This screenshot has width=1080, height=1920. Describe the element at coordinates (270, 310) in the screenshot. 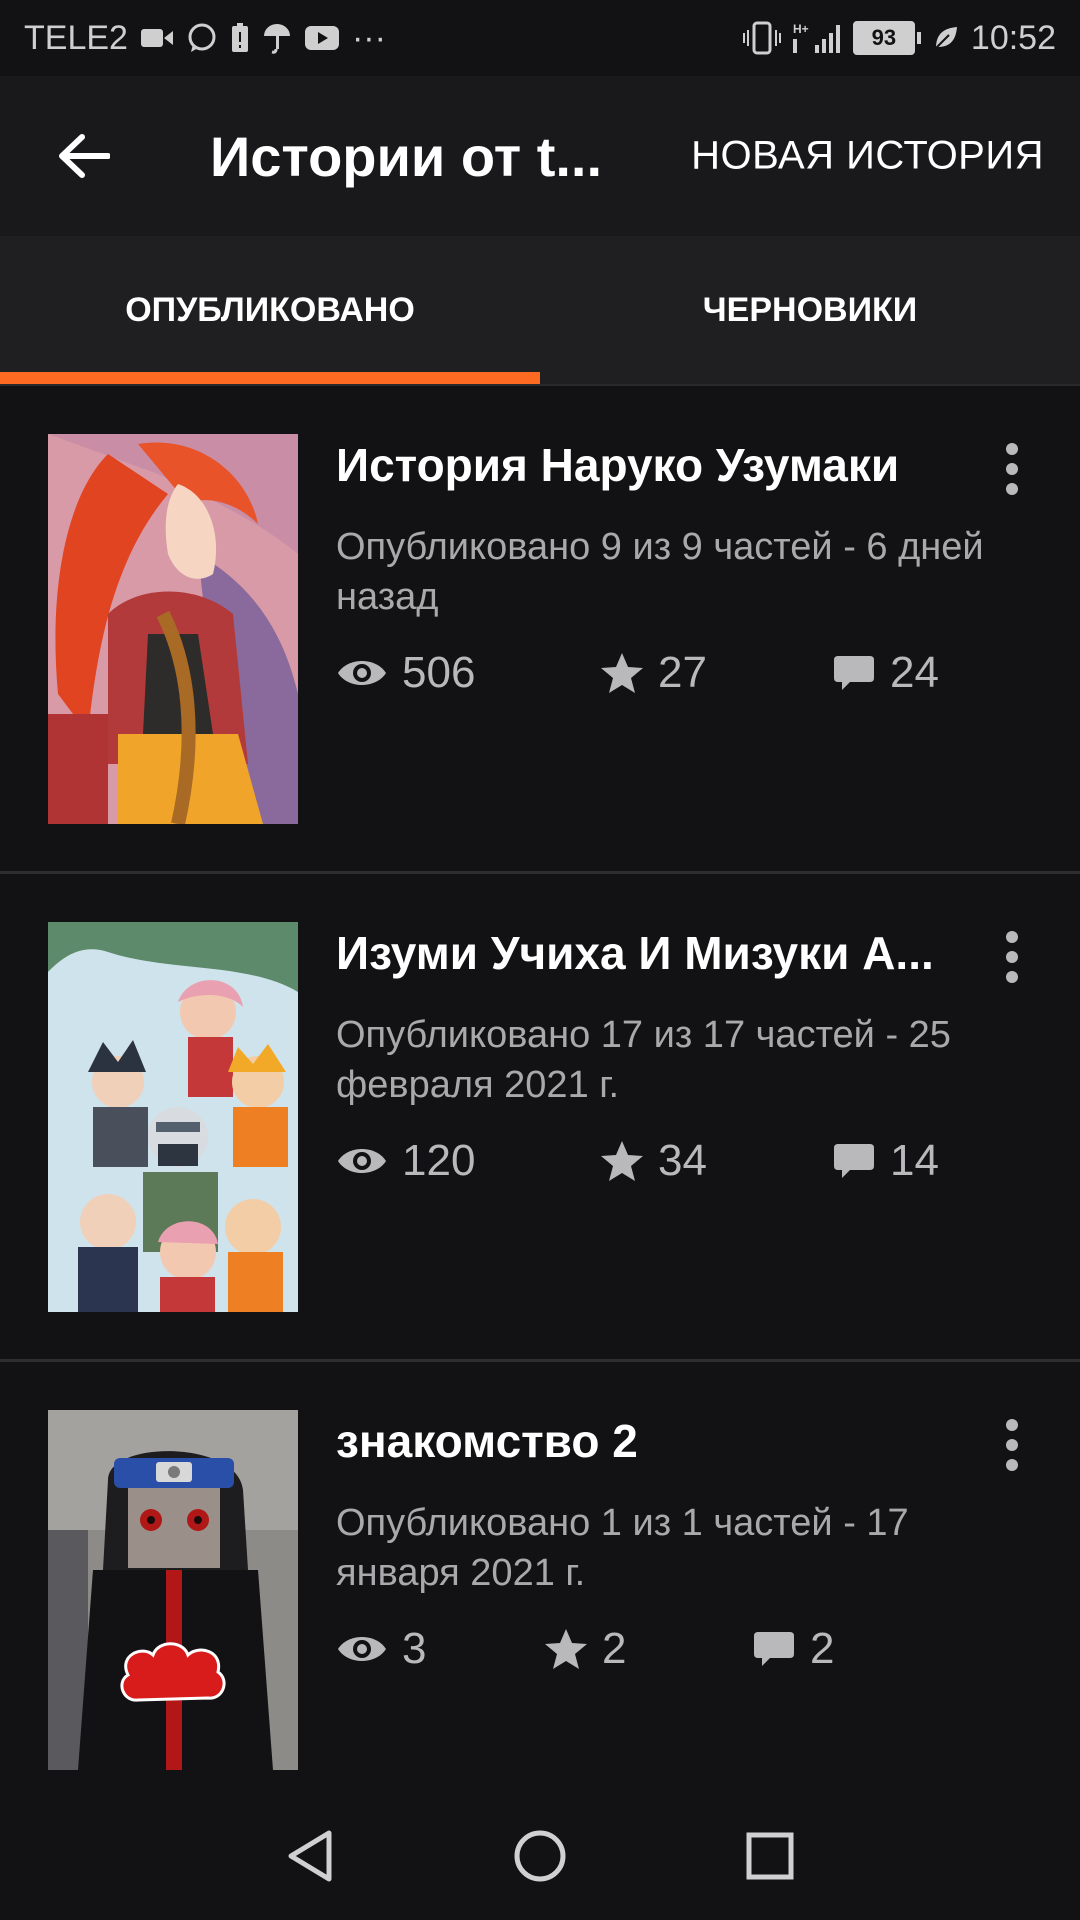

I see `tab-published: ОПУБЛИКОВАНО` at that location.